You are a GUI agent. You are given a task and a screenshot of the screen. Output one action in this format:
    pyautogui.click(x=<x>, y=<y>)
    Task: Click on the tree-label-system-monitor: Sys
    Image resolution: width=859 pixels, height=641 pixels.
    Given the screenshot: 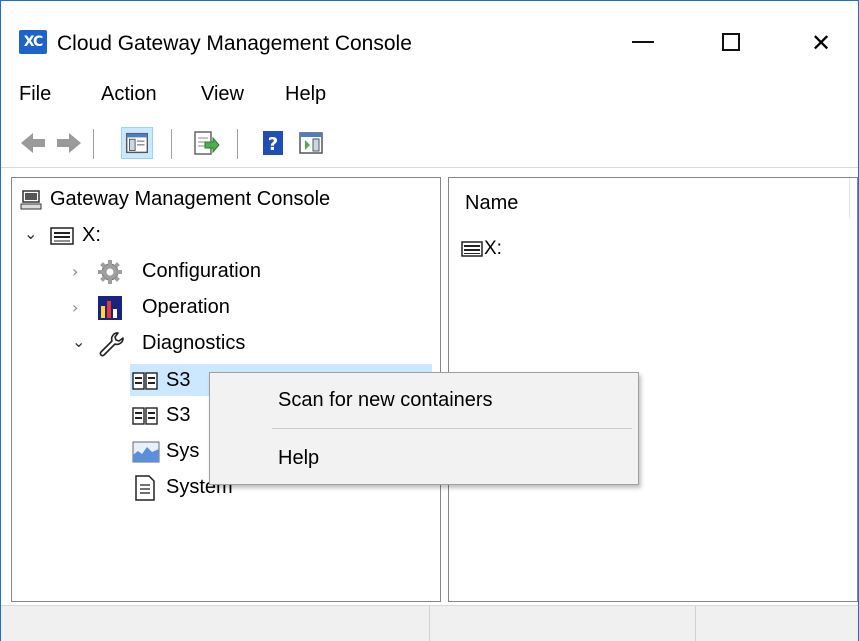 What is the action you would take?
    pyautogui.click(x=183, y=451)
    